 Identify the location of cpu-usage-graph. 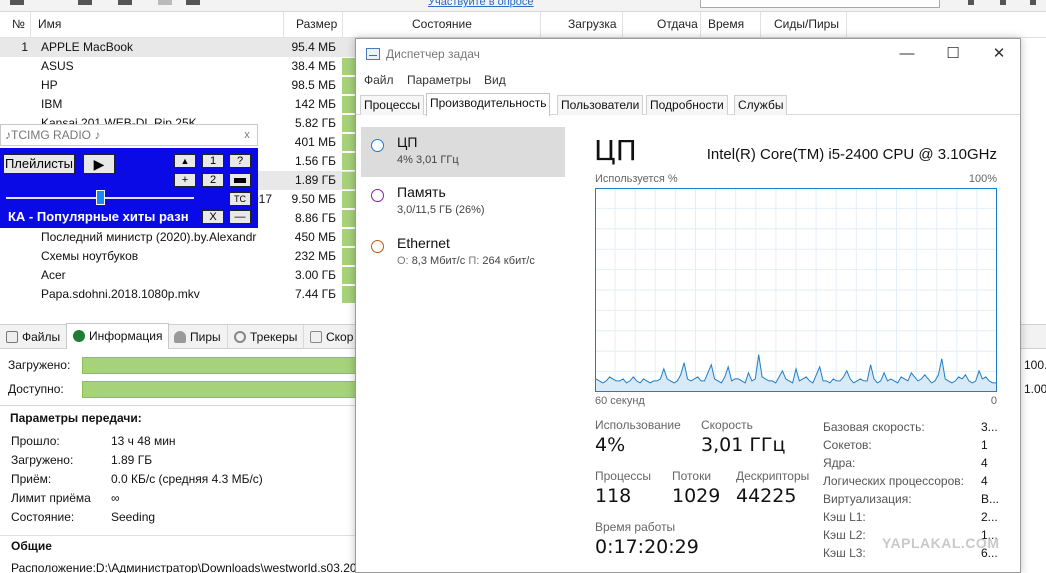
(796, 290).